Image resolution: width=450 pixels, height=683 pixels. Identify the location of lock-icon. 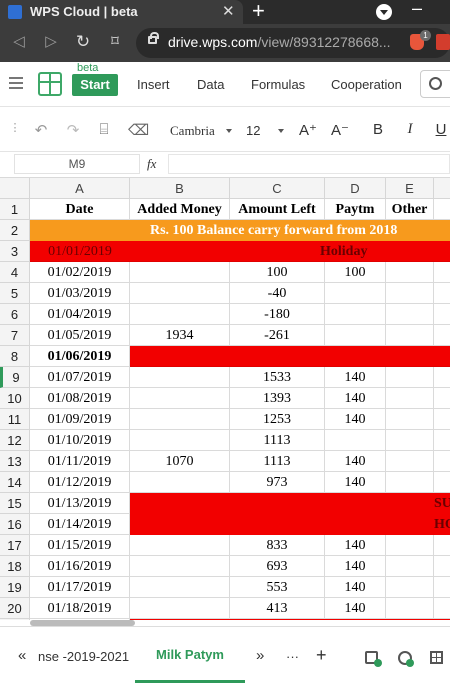
(153, 38).